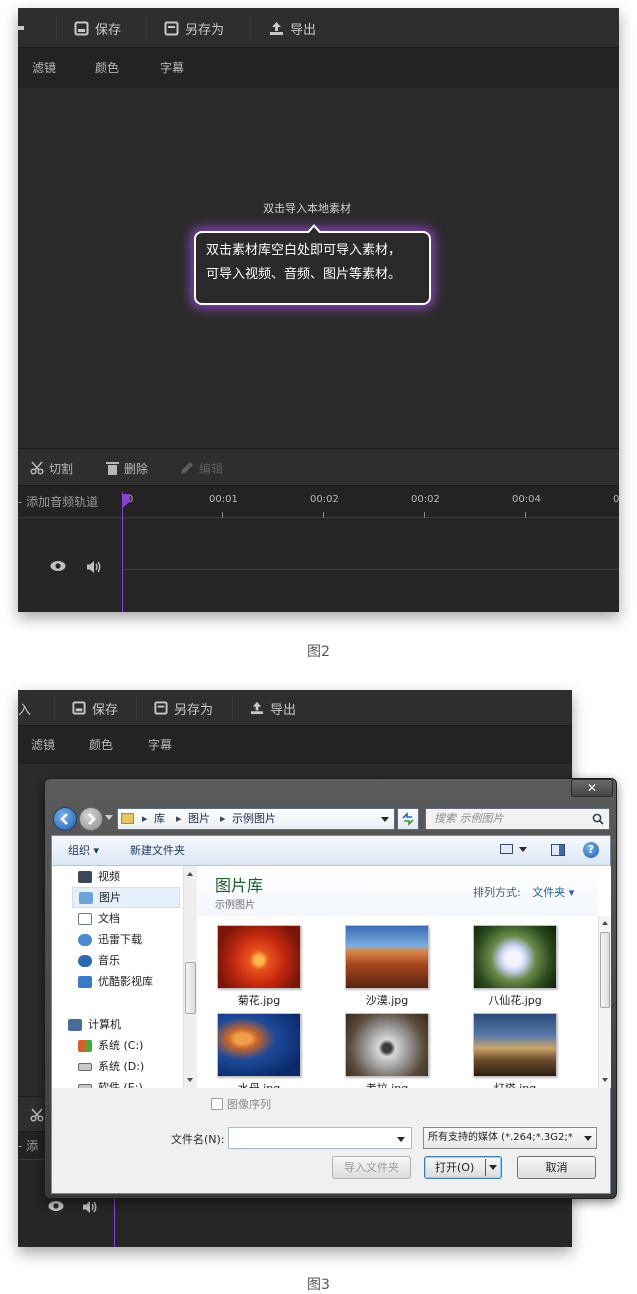 The image size is (637, 1294). What do you see at coordinates (515, 1045) in the screenshot?
I see `thumbnail-lighthouse` at bounding box center [515, 1045].